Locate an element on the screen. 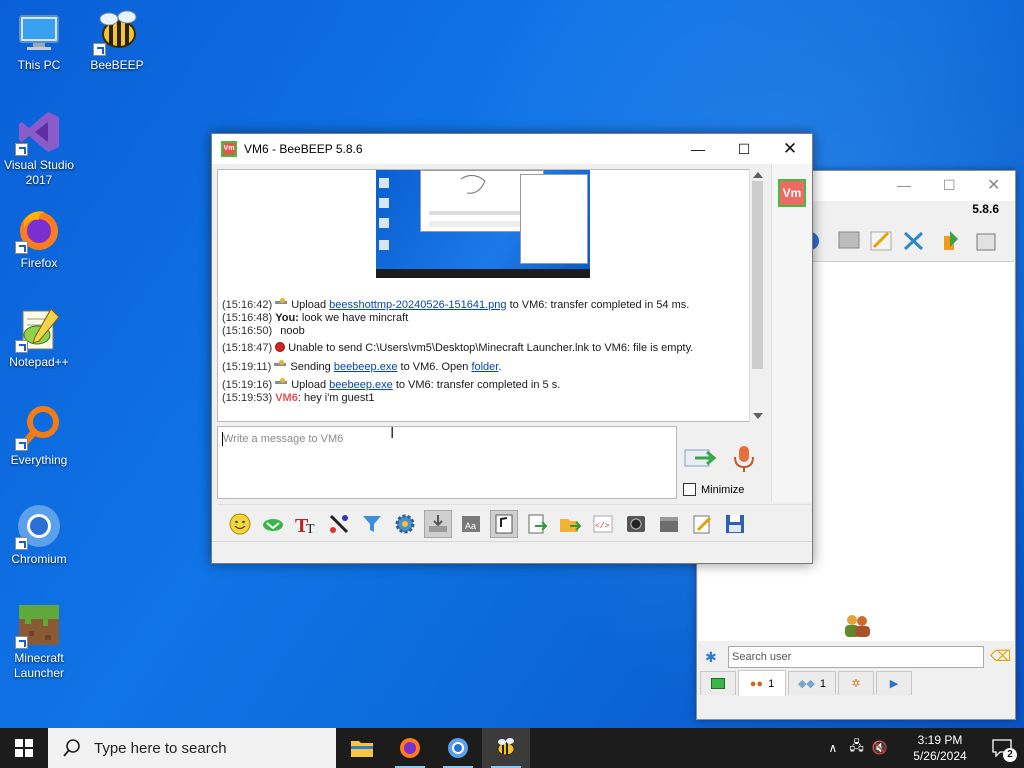  font-icon: TT is located at coordinates (306, 524).